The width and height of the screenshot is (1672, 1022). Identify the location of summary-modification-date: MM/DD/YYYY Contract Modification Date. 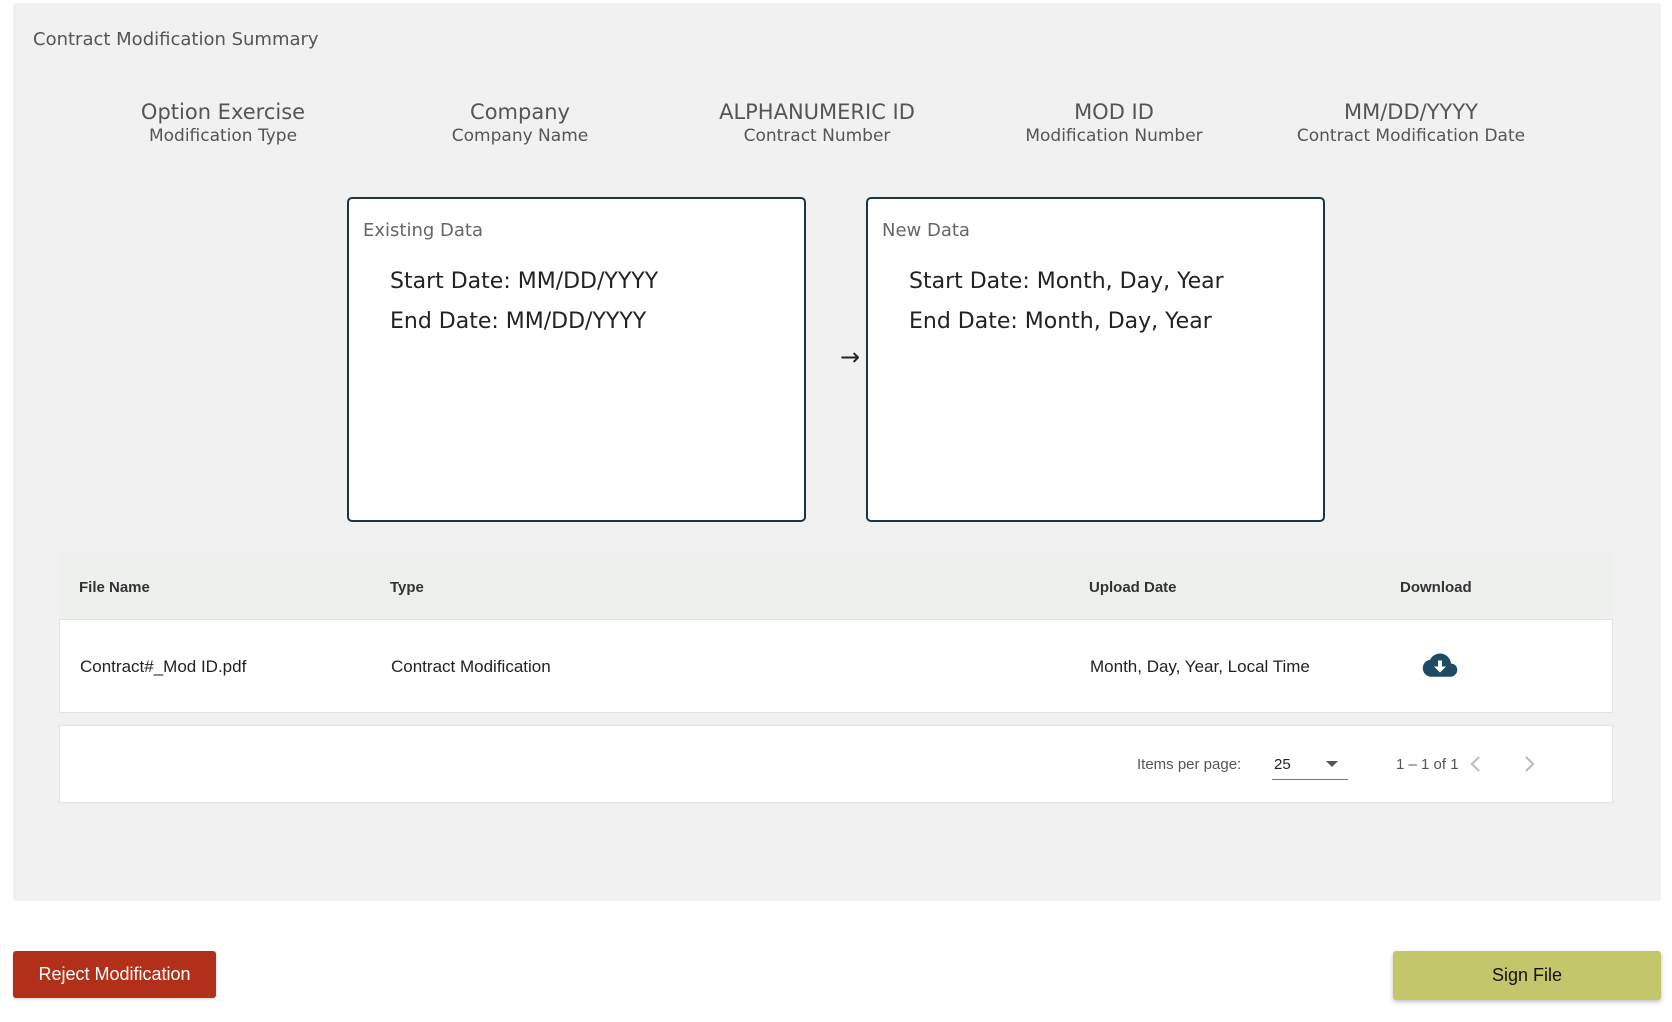
(1411, 123).